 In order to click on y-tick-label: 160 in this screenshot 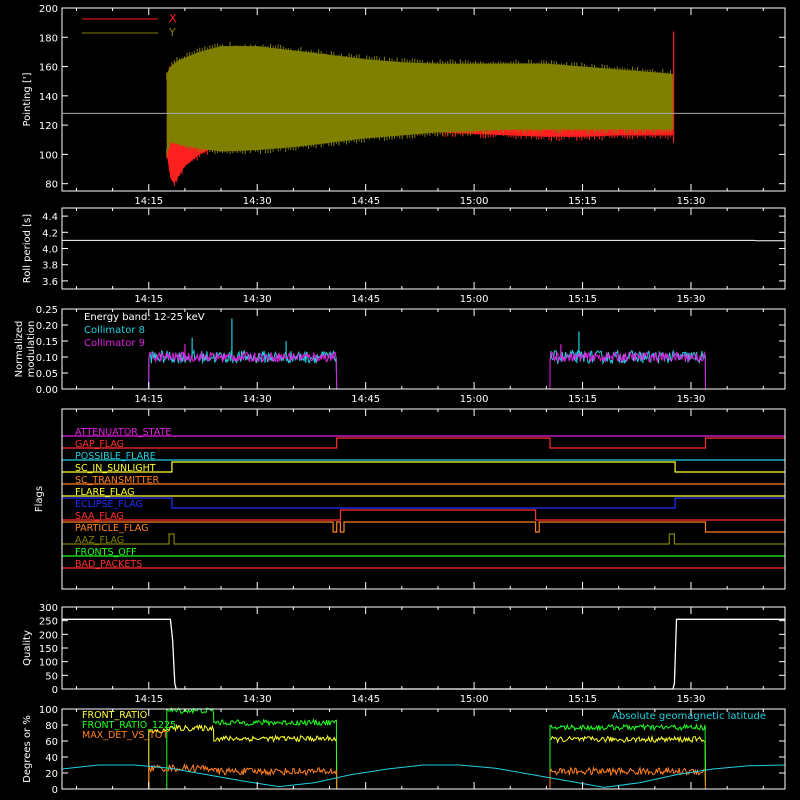, I will do `click(48, 68)`.